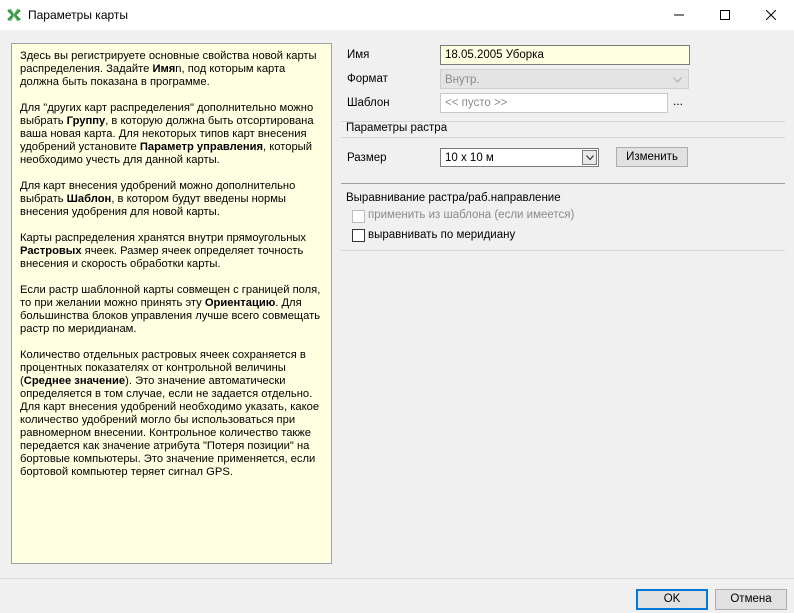 The height and width of the screenshot is (613, 794). What do you see at coordinates (367, 79) in the screenshot?
I see `format-label: Формат` at bounding box center [367, 79].